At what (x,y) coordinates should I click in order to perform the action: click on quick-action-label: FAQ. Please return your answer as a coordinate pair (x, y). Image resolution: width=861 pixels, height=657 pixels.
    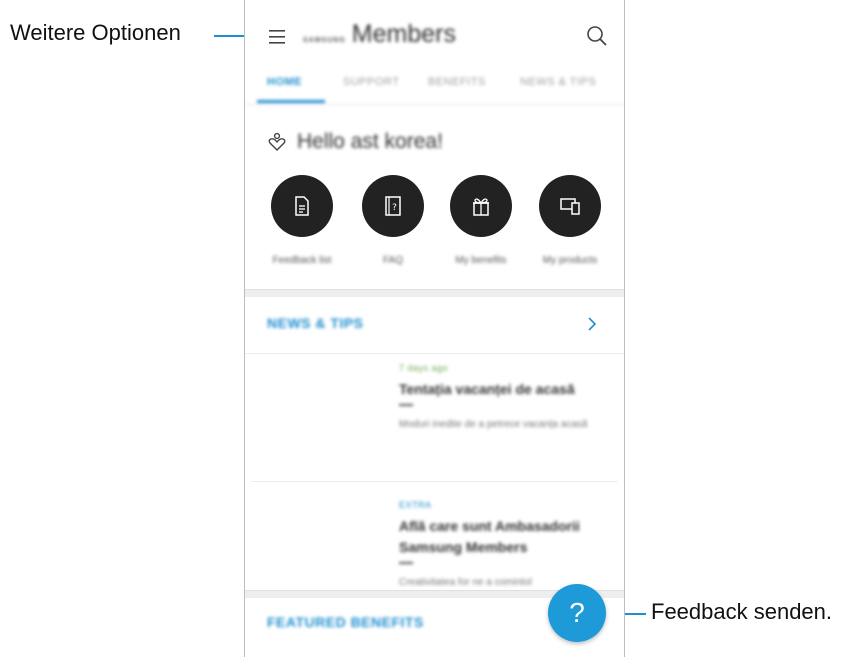
    Looking at the image, I should click on (392, 260).